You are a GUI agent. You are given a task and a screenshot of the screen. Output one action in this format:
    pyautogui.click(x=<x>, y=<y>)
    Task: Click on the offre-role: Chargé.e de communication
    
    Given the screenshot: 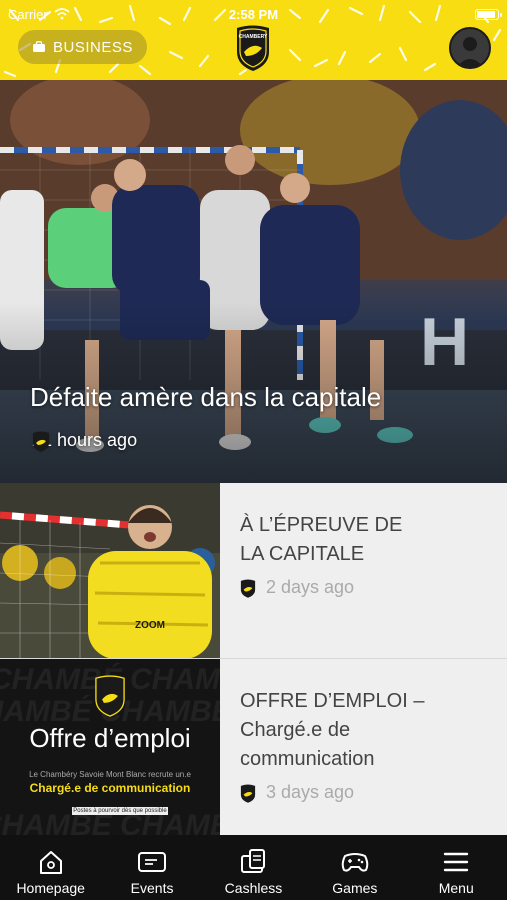 What is the action you would take?
    pyautogui.click(x=110, y=788)
    